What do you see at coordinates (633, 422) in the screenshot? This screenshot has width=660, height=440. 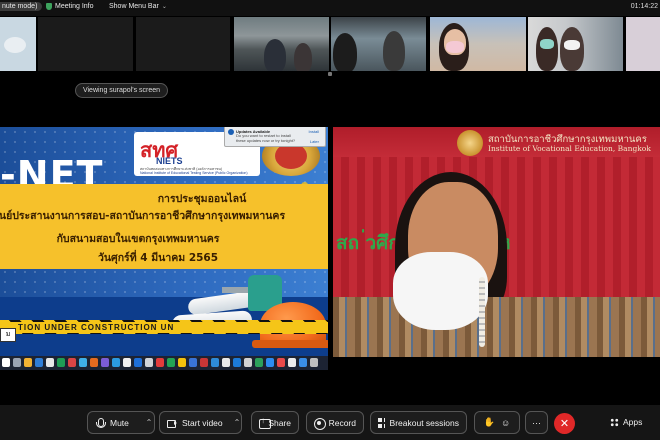 I see `apps-label: Apps` at bounding box center [633, 422].